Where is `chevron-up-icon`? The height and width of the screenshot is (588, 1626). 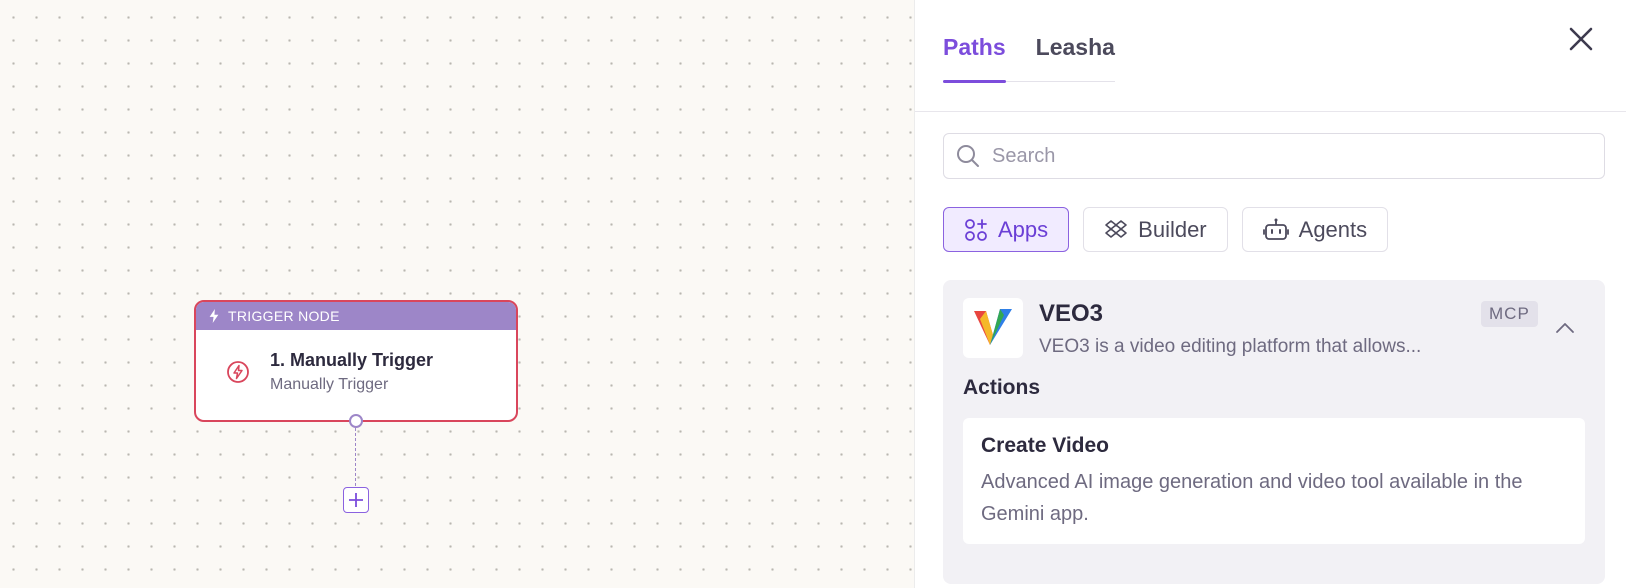 chevron-up-icon is located at coordinates (1565, 328).